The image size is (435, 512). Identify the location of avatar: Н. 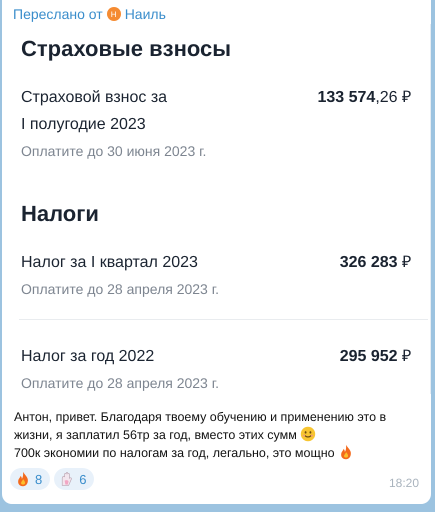
(113, 14).